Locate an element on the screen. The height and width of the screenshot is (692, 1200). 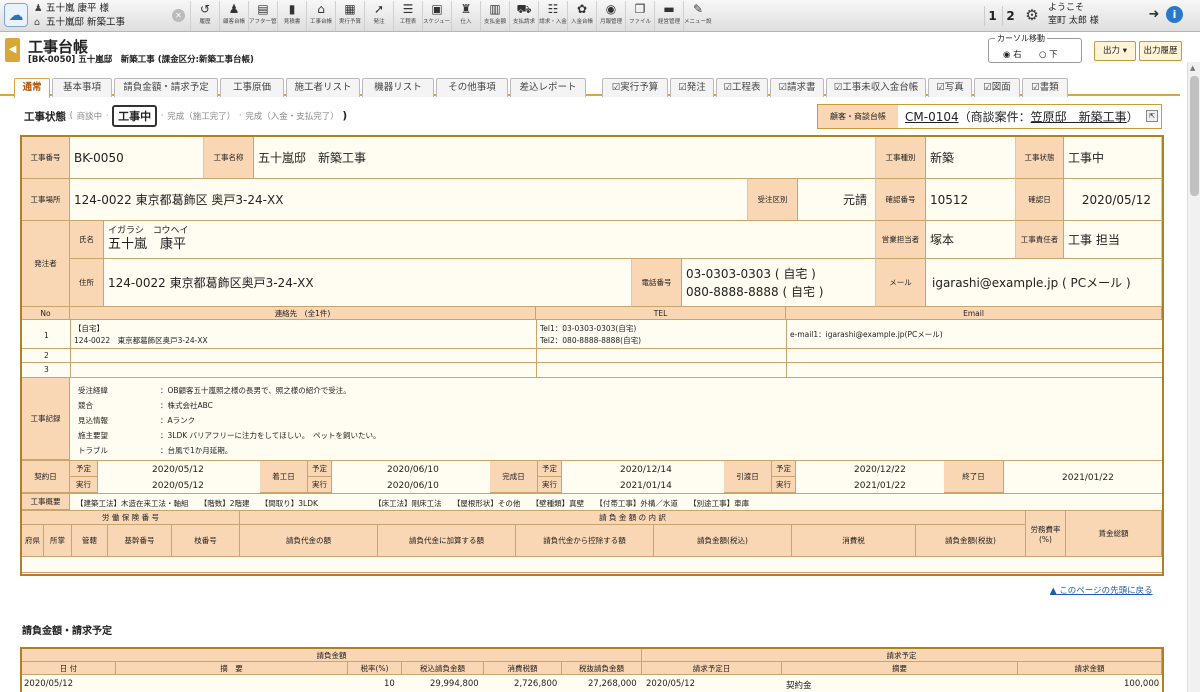
cursor-right-radio: ◉ 右 is located at coordinates (1012, 54).